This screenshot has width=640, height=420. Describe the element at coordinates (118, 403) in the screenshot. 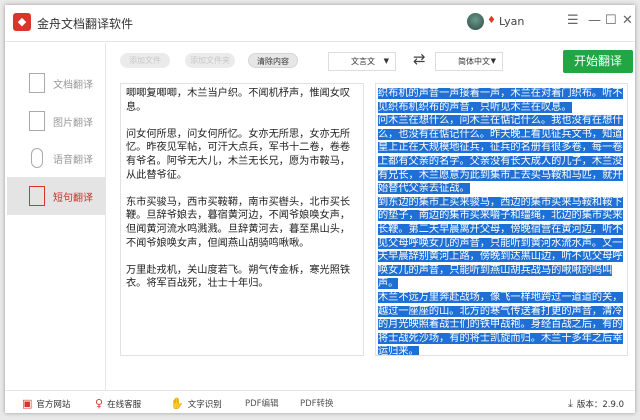

I see `support-link: ♀ 在线客服` at that location.